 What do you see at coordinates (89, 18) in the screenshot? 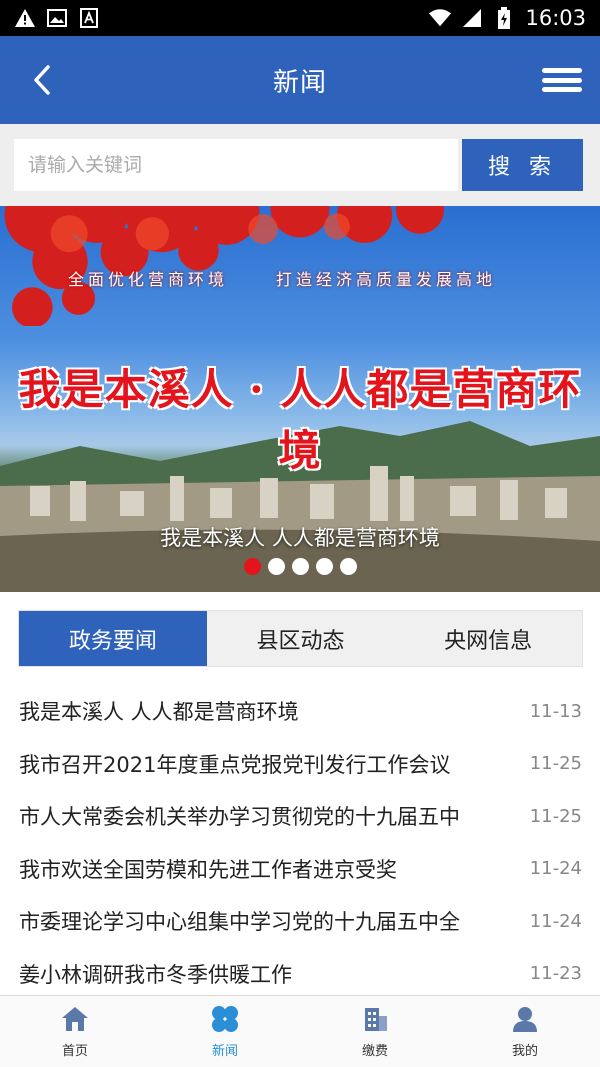
I see `font-icon` at bounding box center [89, 18].